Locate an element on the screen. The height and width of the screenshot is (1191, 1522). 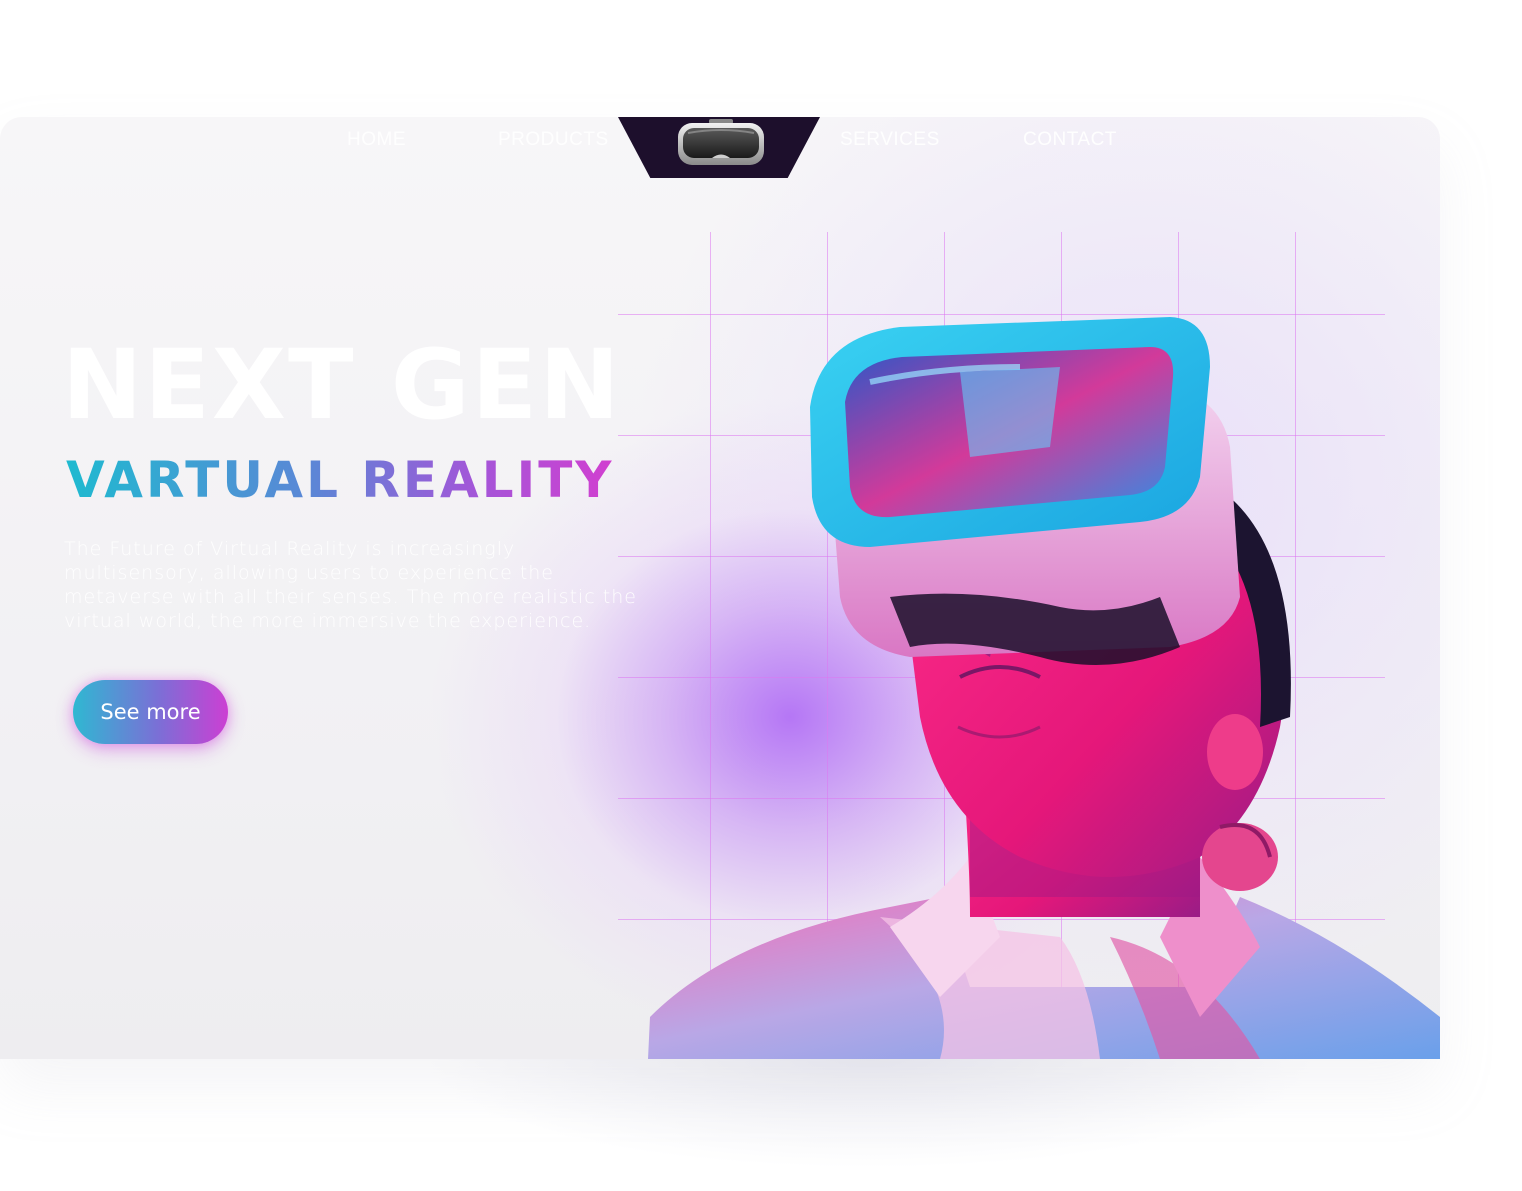
nav-services: SERVICES is located at coordinates (890, 140).